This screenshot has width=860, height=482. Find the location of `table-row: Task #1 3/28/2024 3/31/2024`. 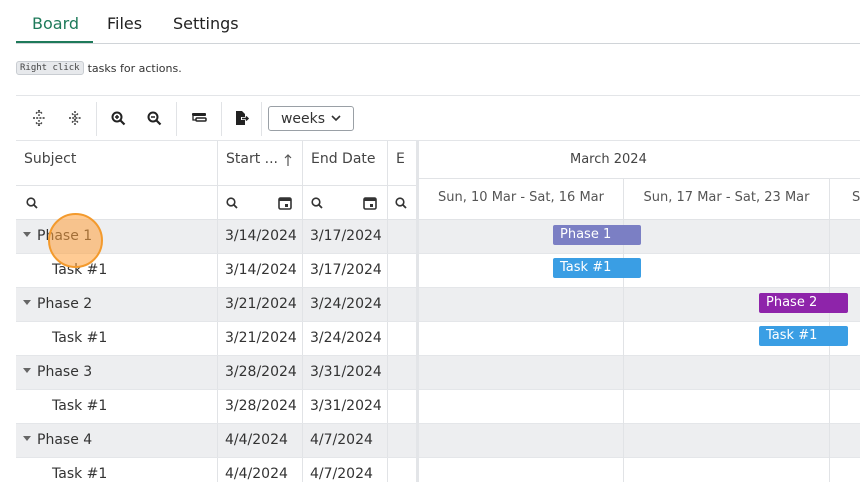

table-row: Task #1 3/28/2024 3/31/2024 is located at coordinates (217, 407).